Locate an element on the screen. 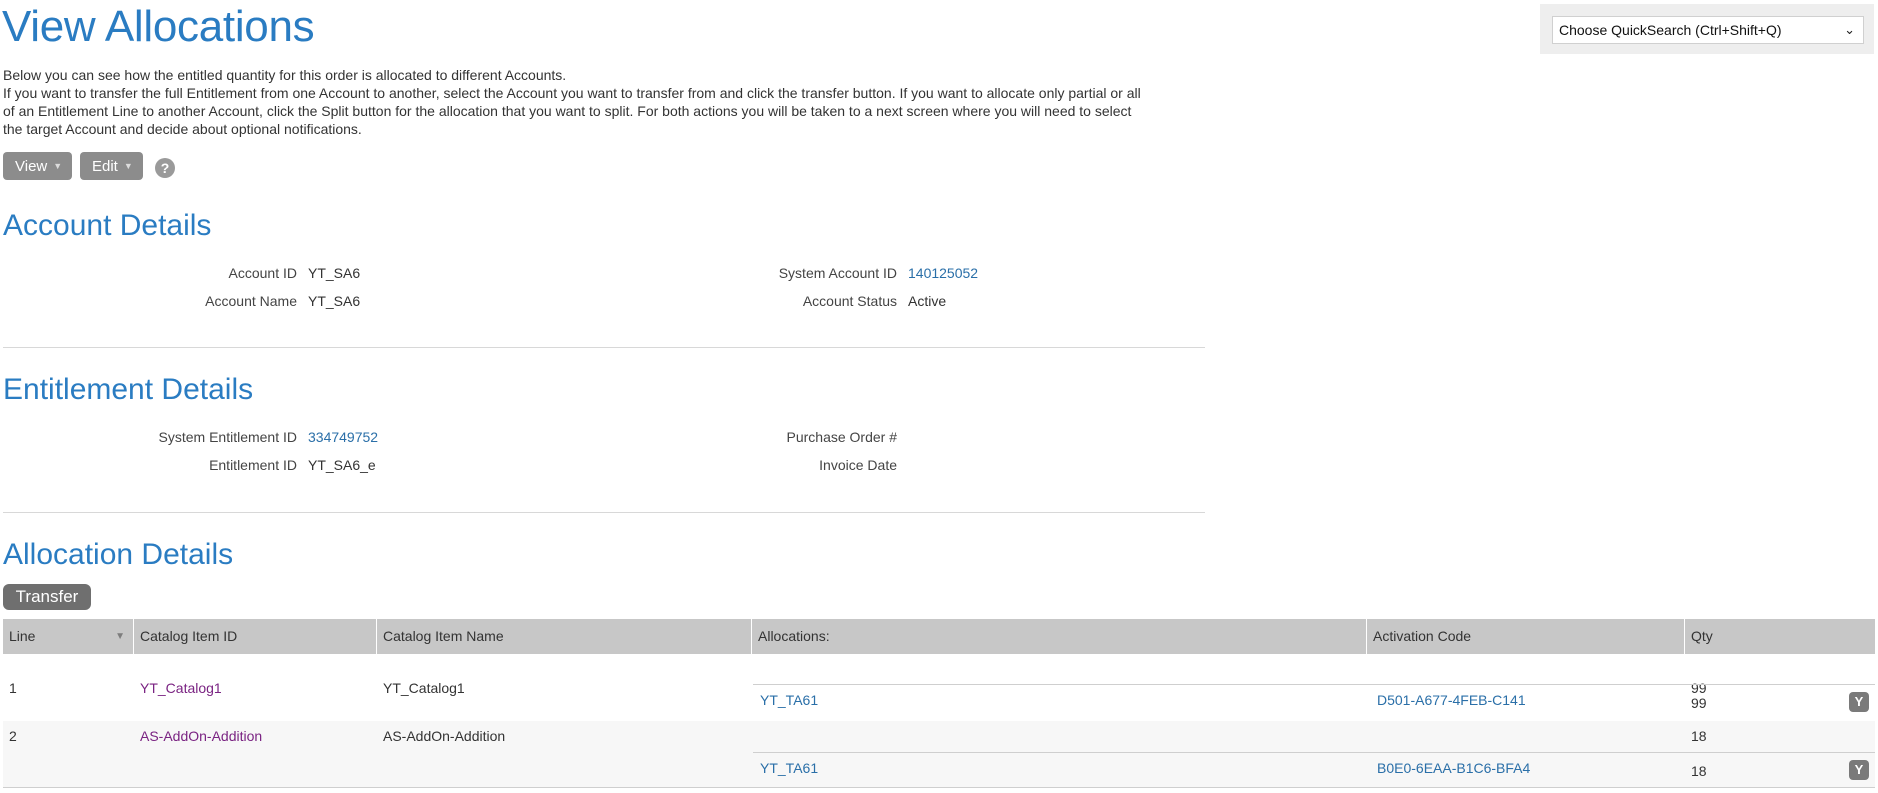 Image resolution: width=1878 pixels, height=793 pixels. entitlement-id-label: Entitlement ID is located at coordinates (253, 465).